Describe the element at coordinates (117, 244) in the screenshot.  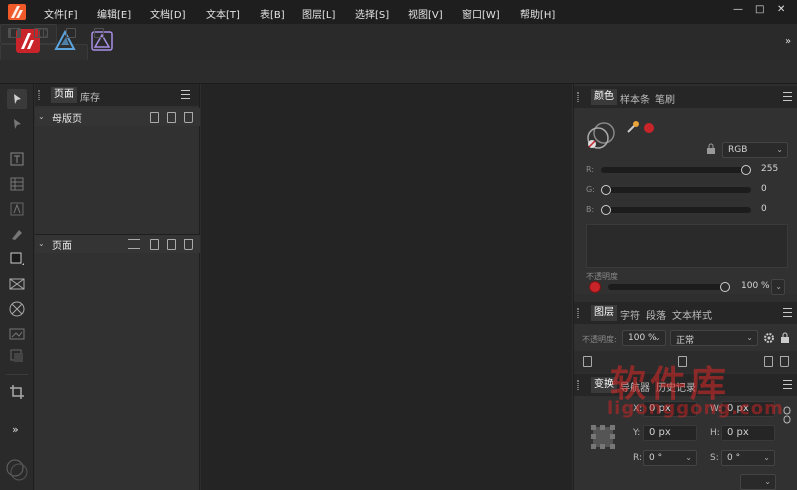
I see `pages-header: ⌄ 页面` at that location.